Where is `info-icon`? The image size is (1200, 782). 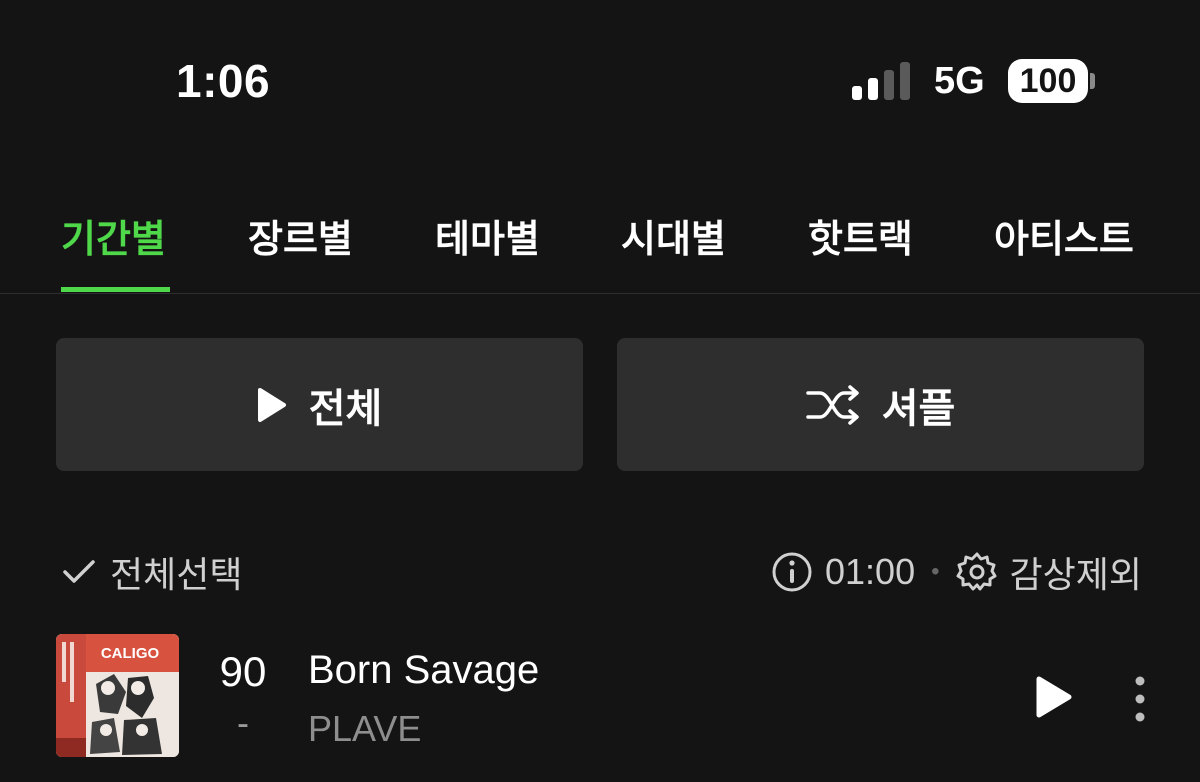 info-icon is located at coordinates (792, 572).